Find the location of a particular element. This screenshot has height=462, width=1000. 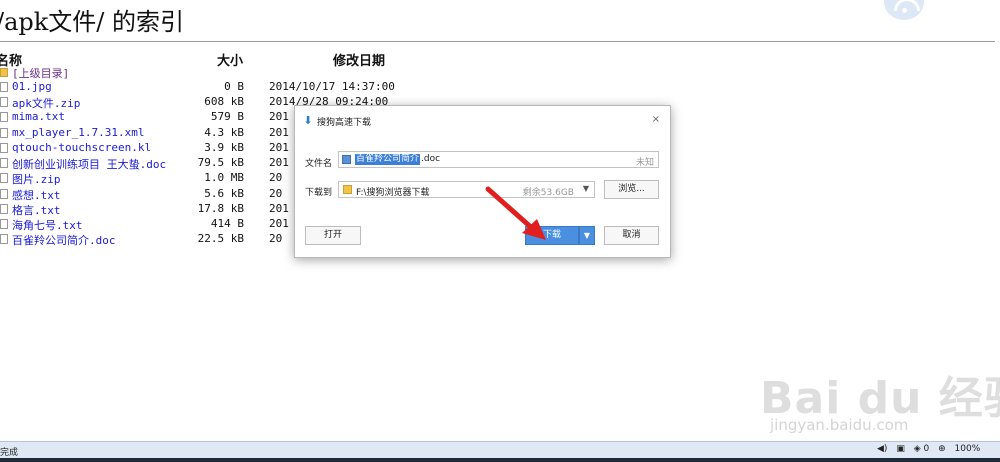

file-link: qtouch-touchscreen.kl is located at coordinates (81, 147).